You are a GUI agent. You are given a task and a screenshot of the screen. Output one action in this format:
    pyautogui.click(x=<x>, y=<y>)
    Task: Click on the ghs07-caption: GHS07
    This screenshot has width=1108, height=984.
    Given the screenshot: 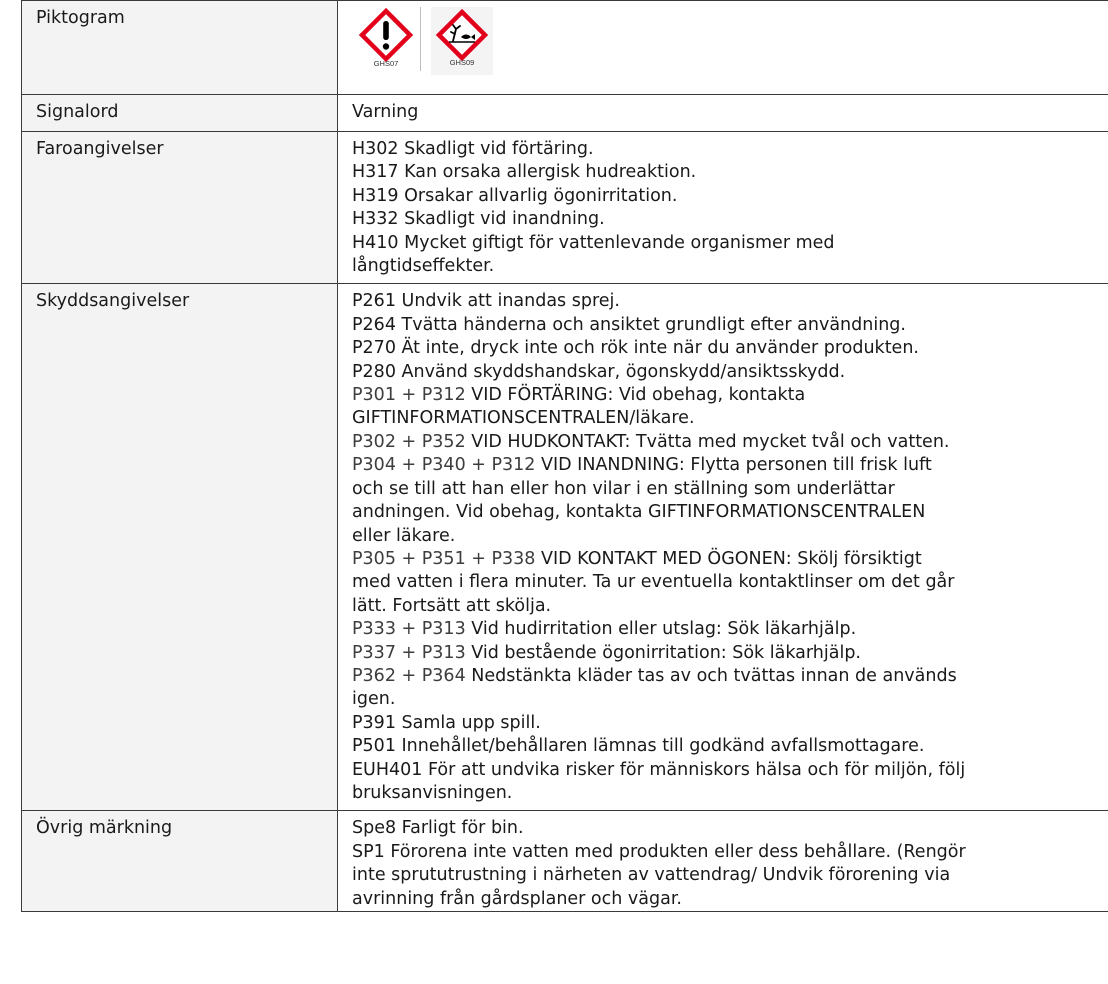 What is the action you would take?
    pyautogui.click(x=386, y=63)
    